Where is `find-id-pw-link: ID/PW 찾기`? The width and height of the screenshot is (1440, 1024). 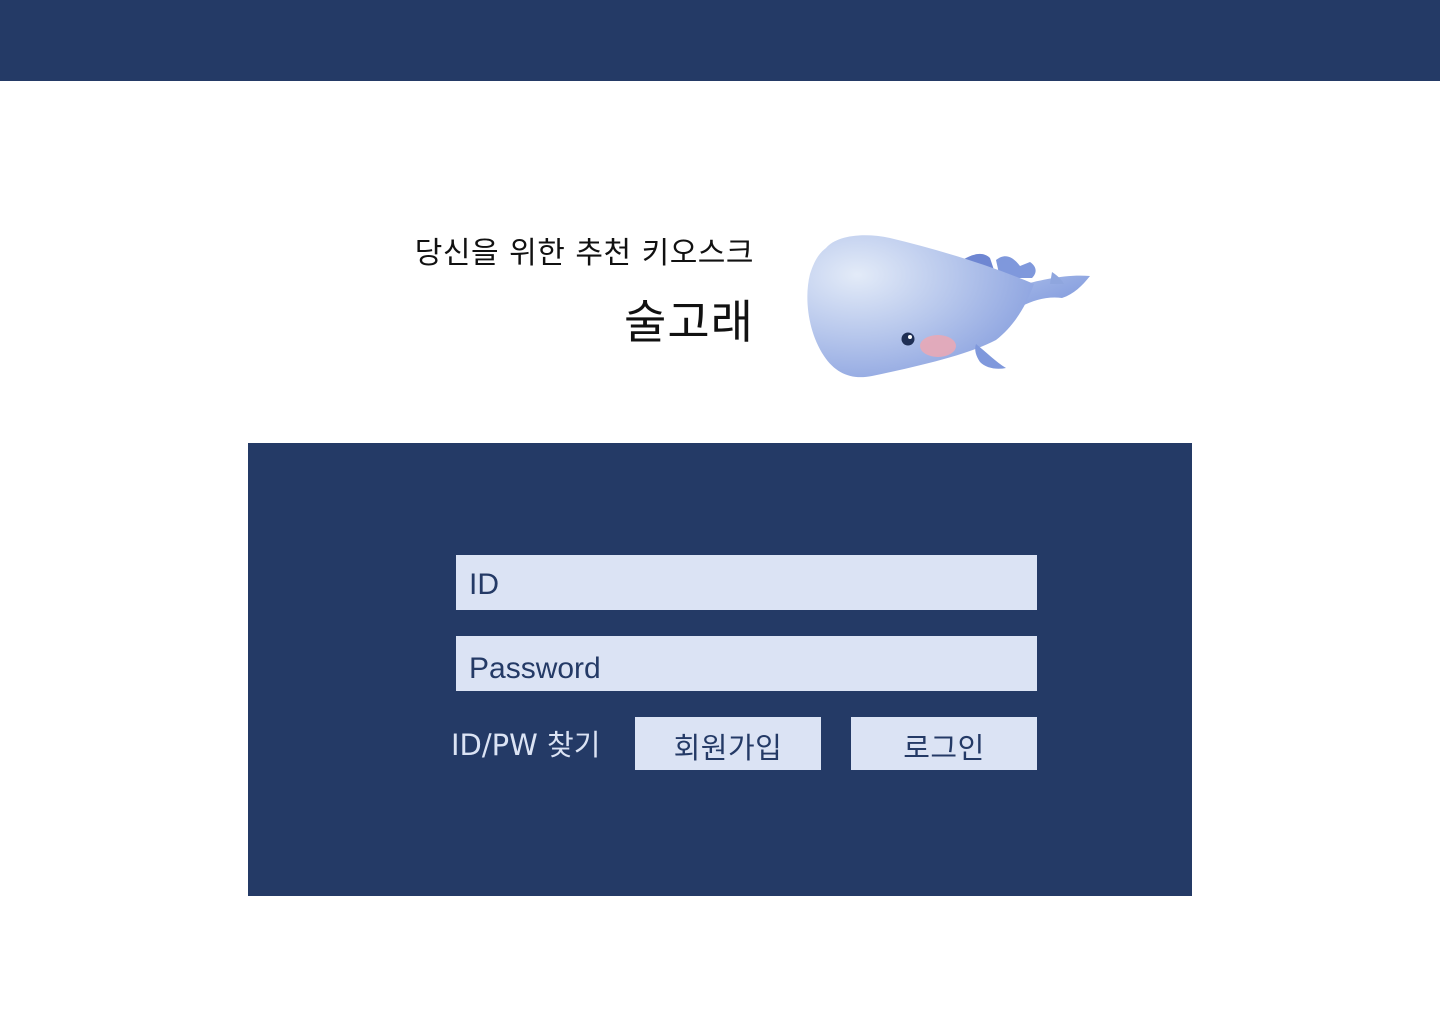
find-id-pw-link: ID/PW 찾기 is located at coordinates (525, 745).